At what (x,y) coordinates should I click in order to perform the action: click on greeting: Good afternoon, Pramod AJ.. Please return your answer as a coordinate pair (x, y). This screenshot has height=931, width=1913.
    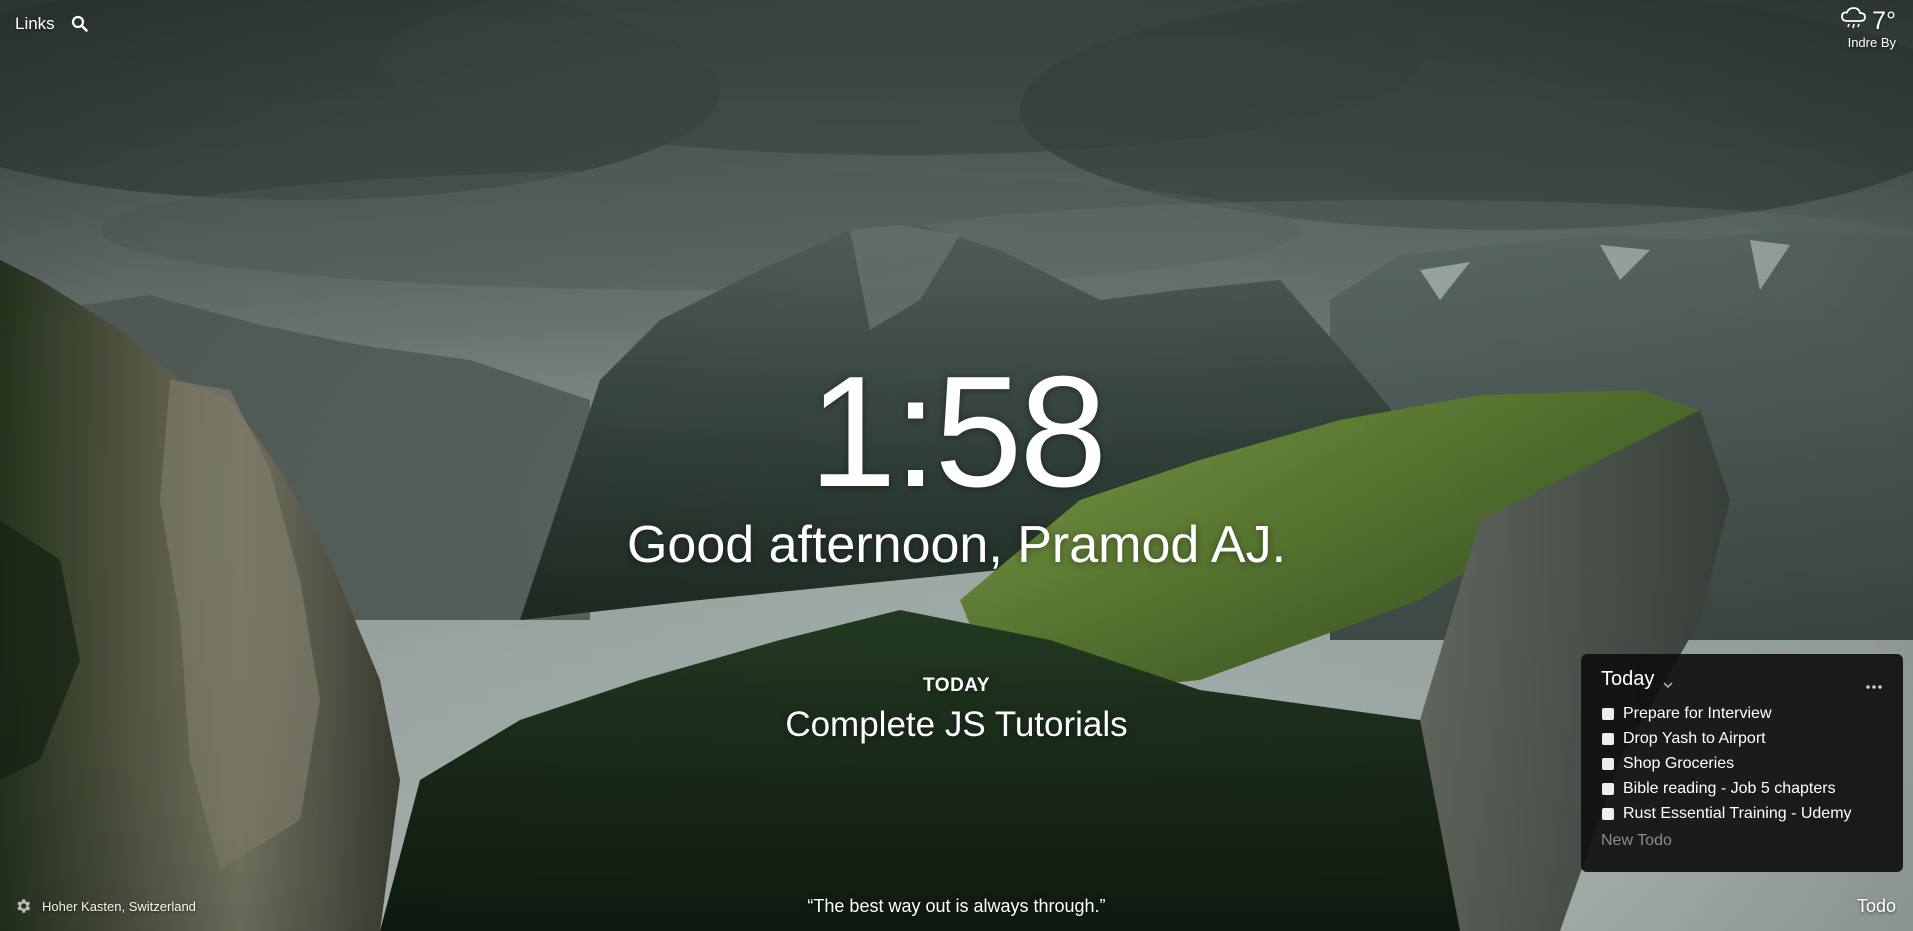
    Looking at the image, I should click on (956, 545).